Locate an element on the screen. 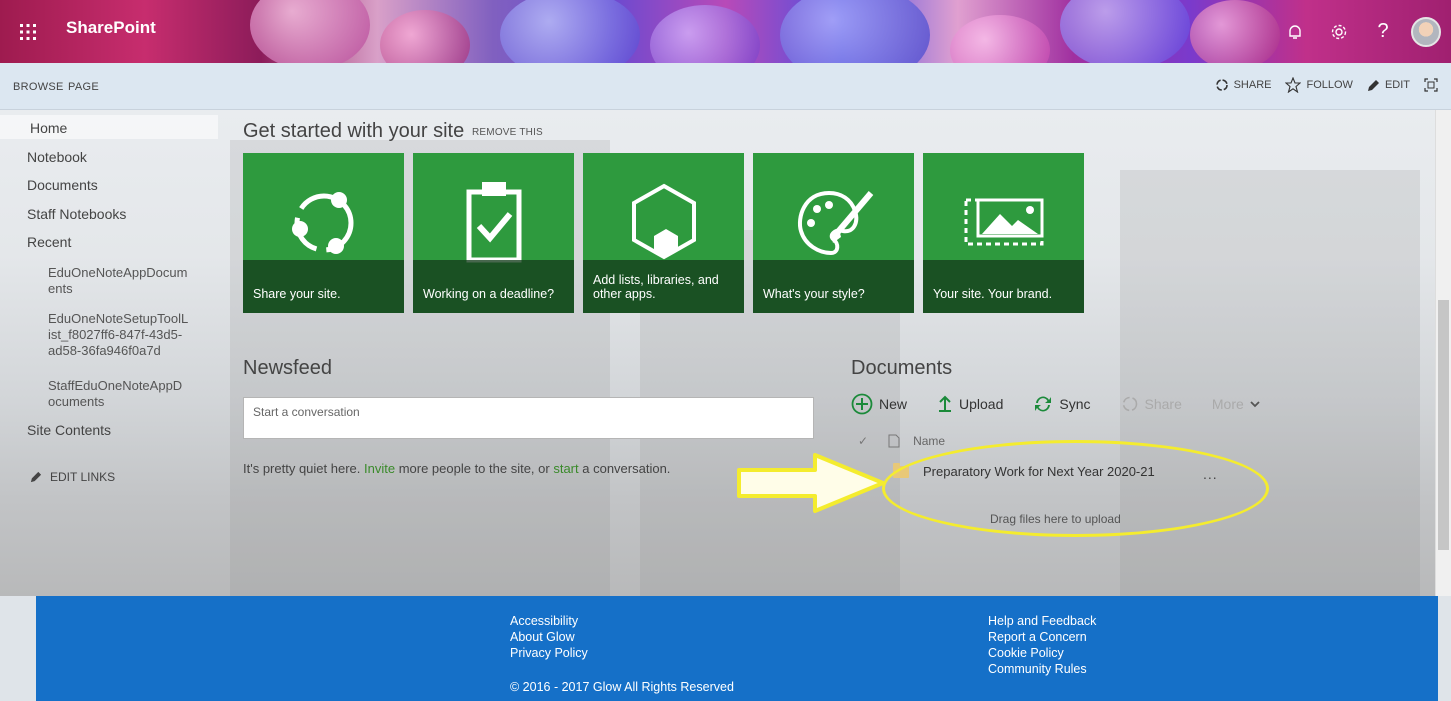 The height and width of the screenshot is (701, 1451). pencil-icon is located at coordinates (36, 477).